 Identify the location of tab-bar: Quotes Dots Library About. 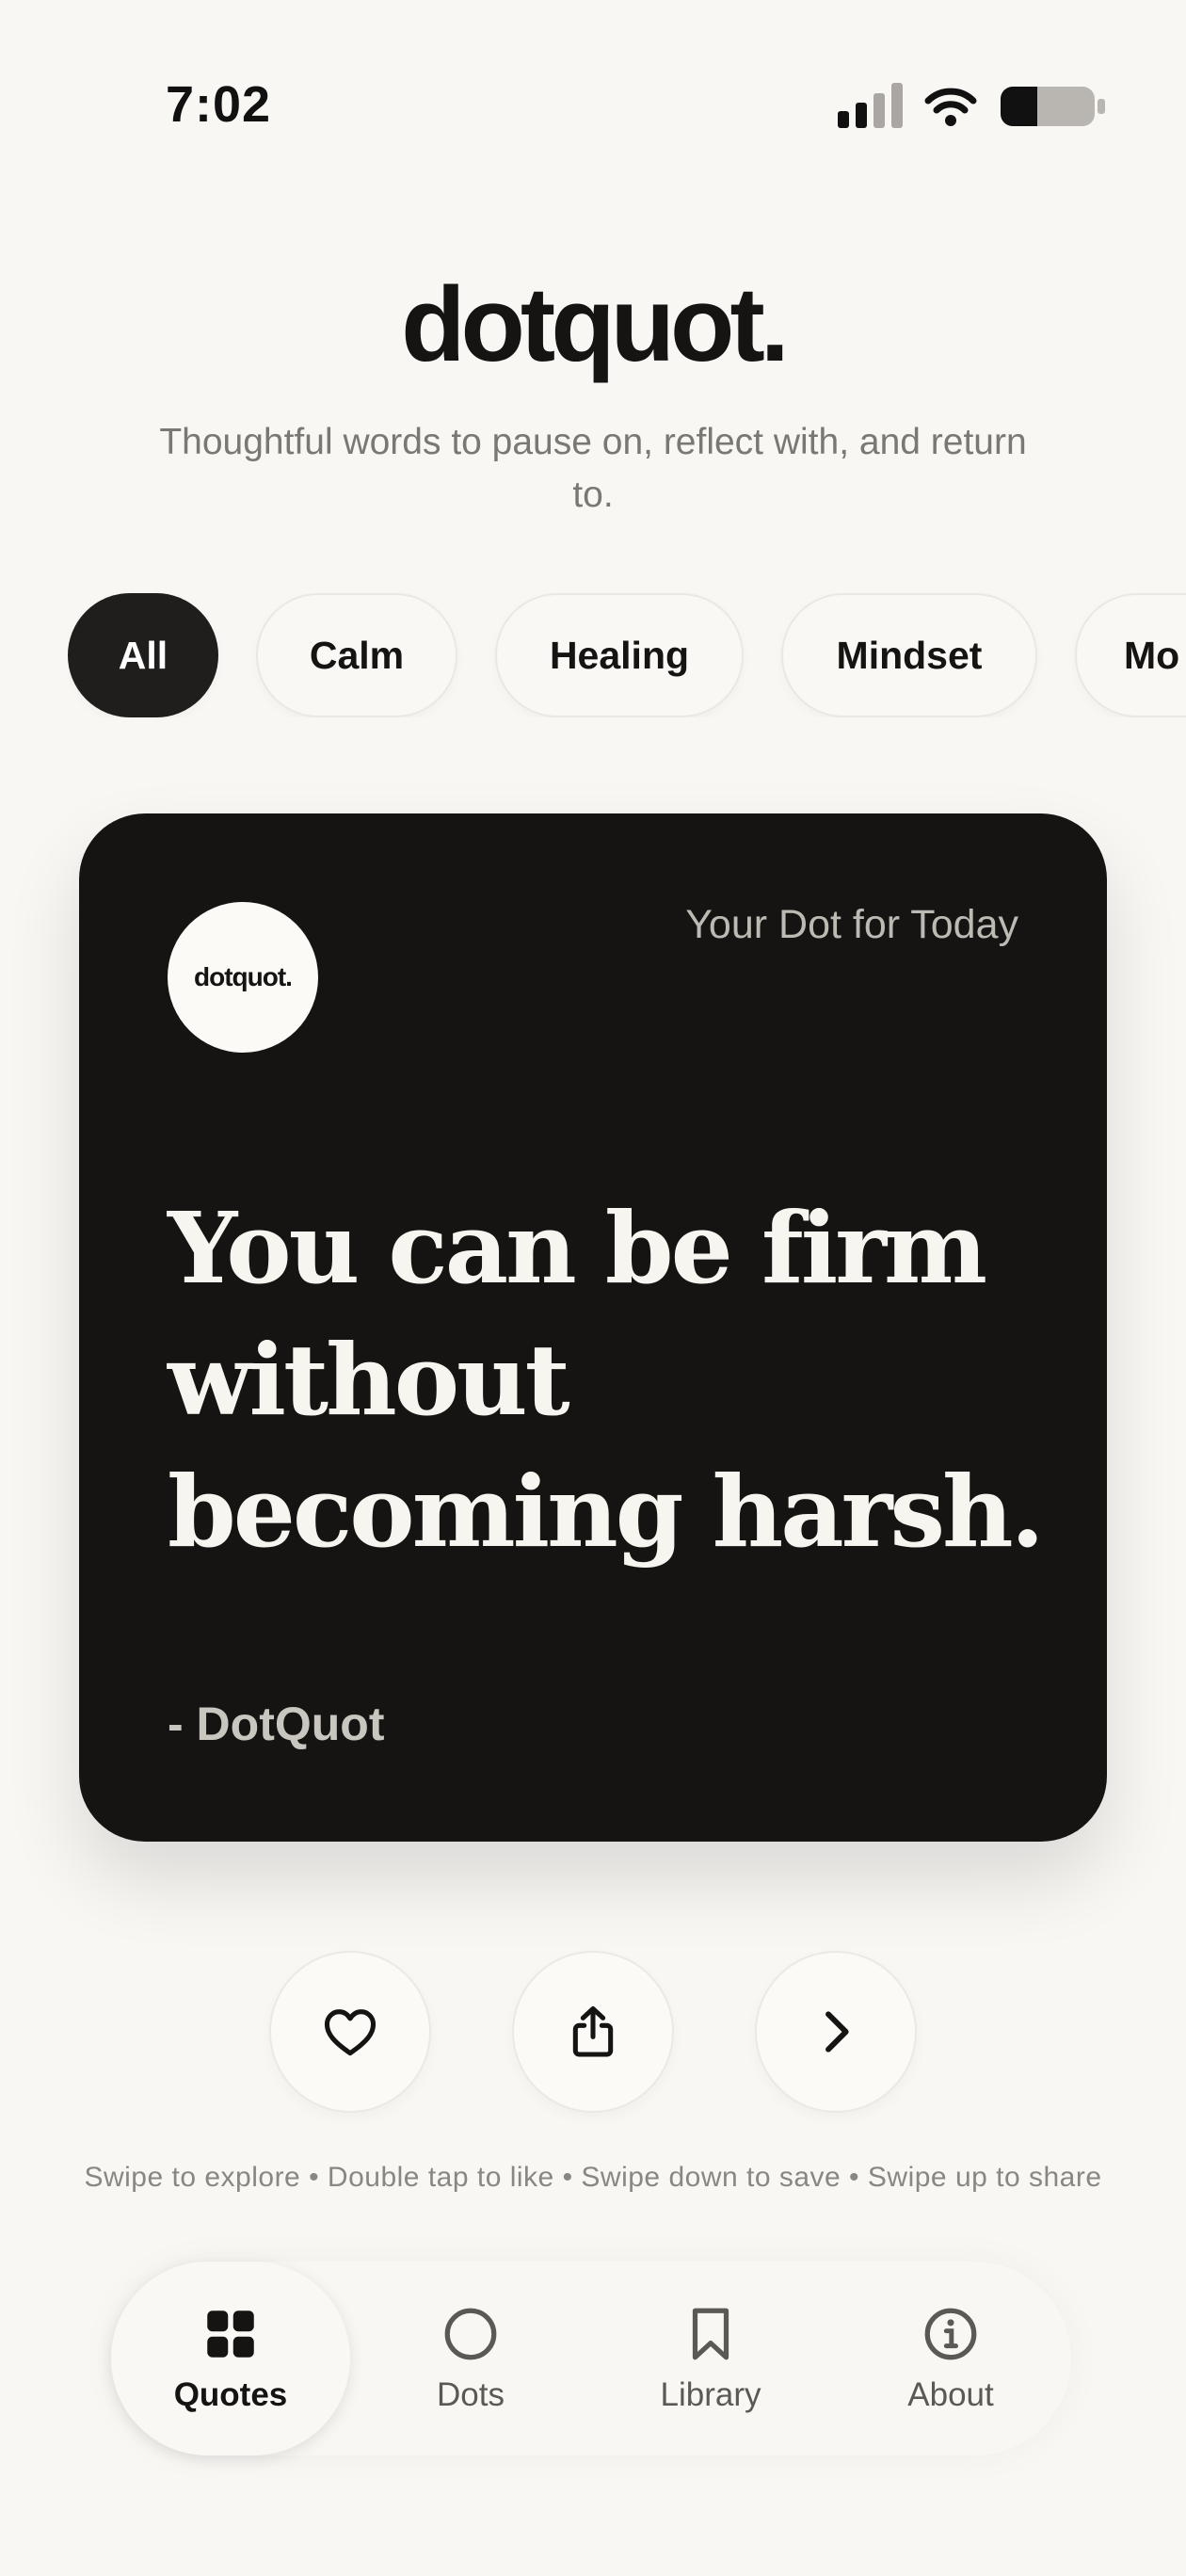
(591, 2358).